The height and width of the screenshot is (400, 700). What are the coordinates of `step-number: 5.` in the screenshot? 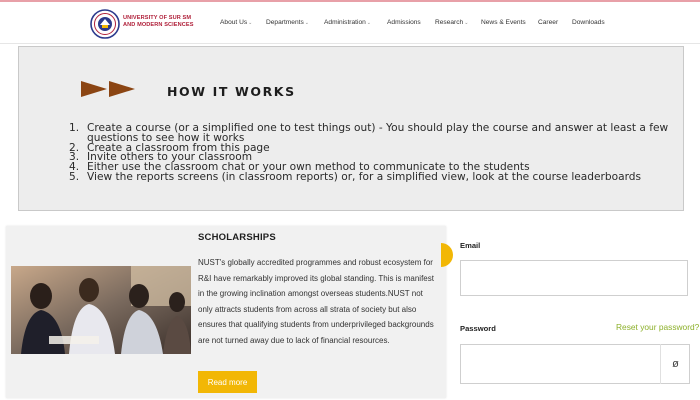 It's located at (74, 176).